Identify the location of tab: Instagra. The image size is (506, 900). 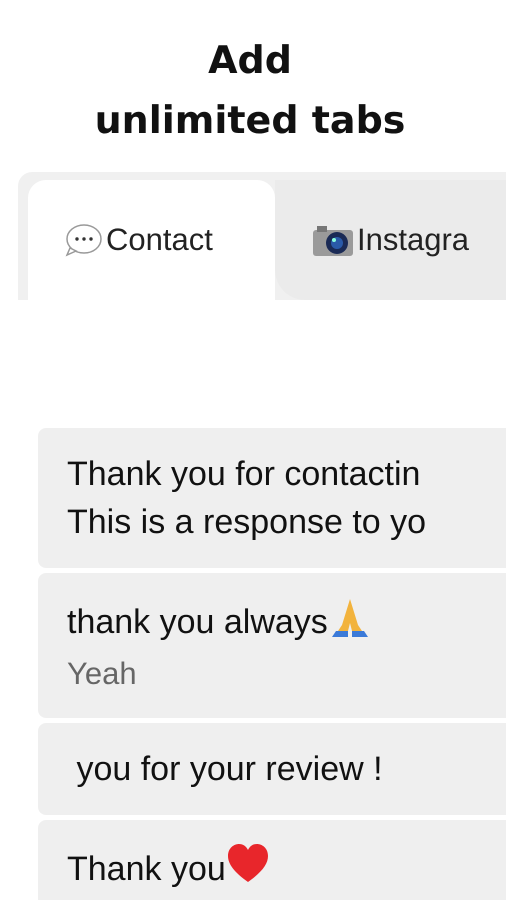
(390, 240).